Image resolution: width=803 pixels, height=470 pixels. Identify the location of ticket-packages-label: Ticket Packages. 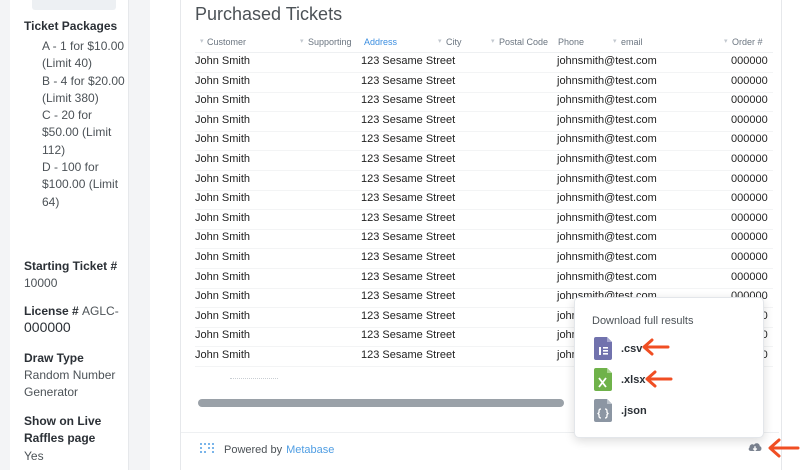
(71, 26).